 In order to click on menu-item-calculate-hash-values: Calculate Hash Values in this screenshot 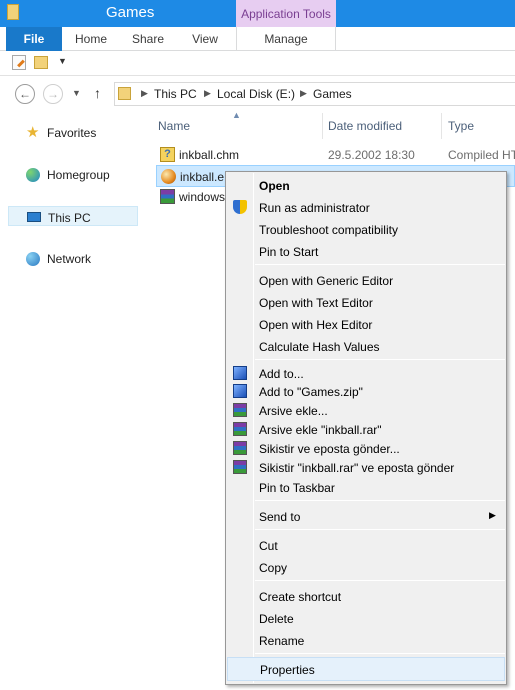, I will do `click(366, 346)`.